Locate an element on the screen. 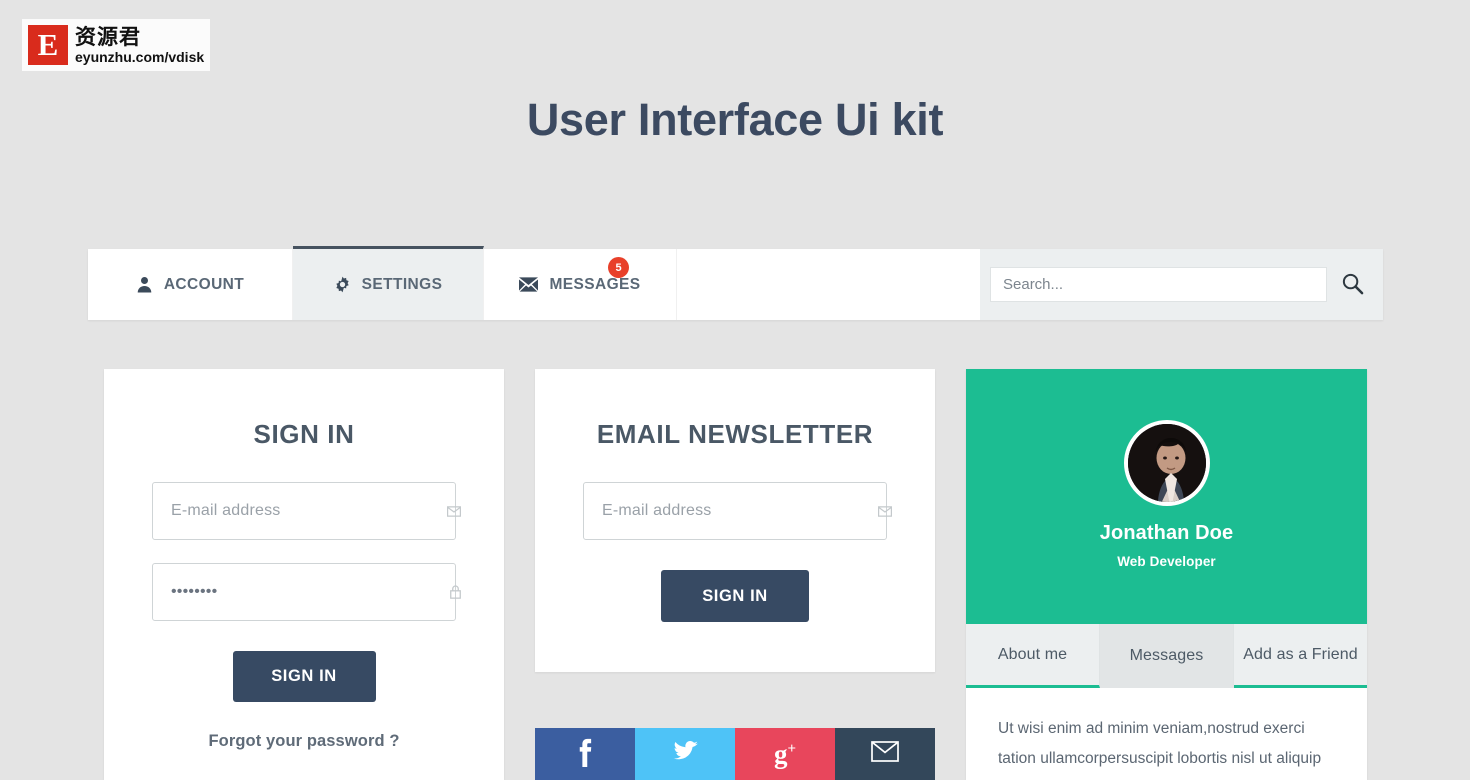 This screenshot has height=780, width=1470. profile-tab-messages-label: Messages is located at coordinates (1166, 655).